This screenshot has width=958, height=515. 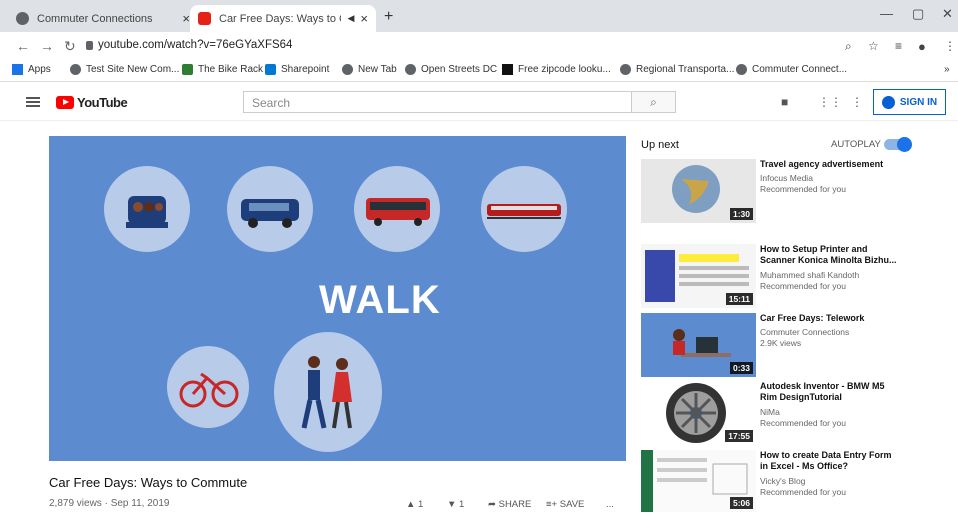 I want to click on account-icon, so click(x=888, y=102).